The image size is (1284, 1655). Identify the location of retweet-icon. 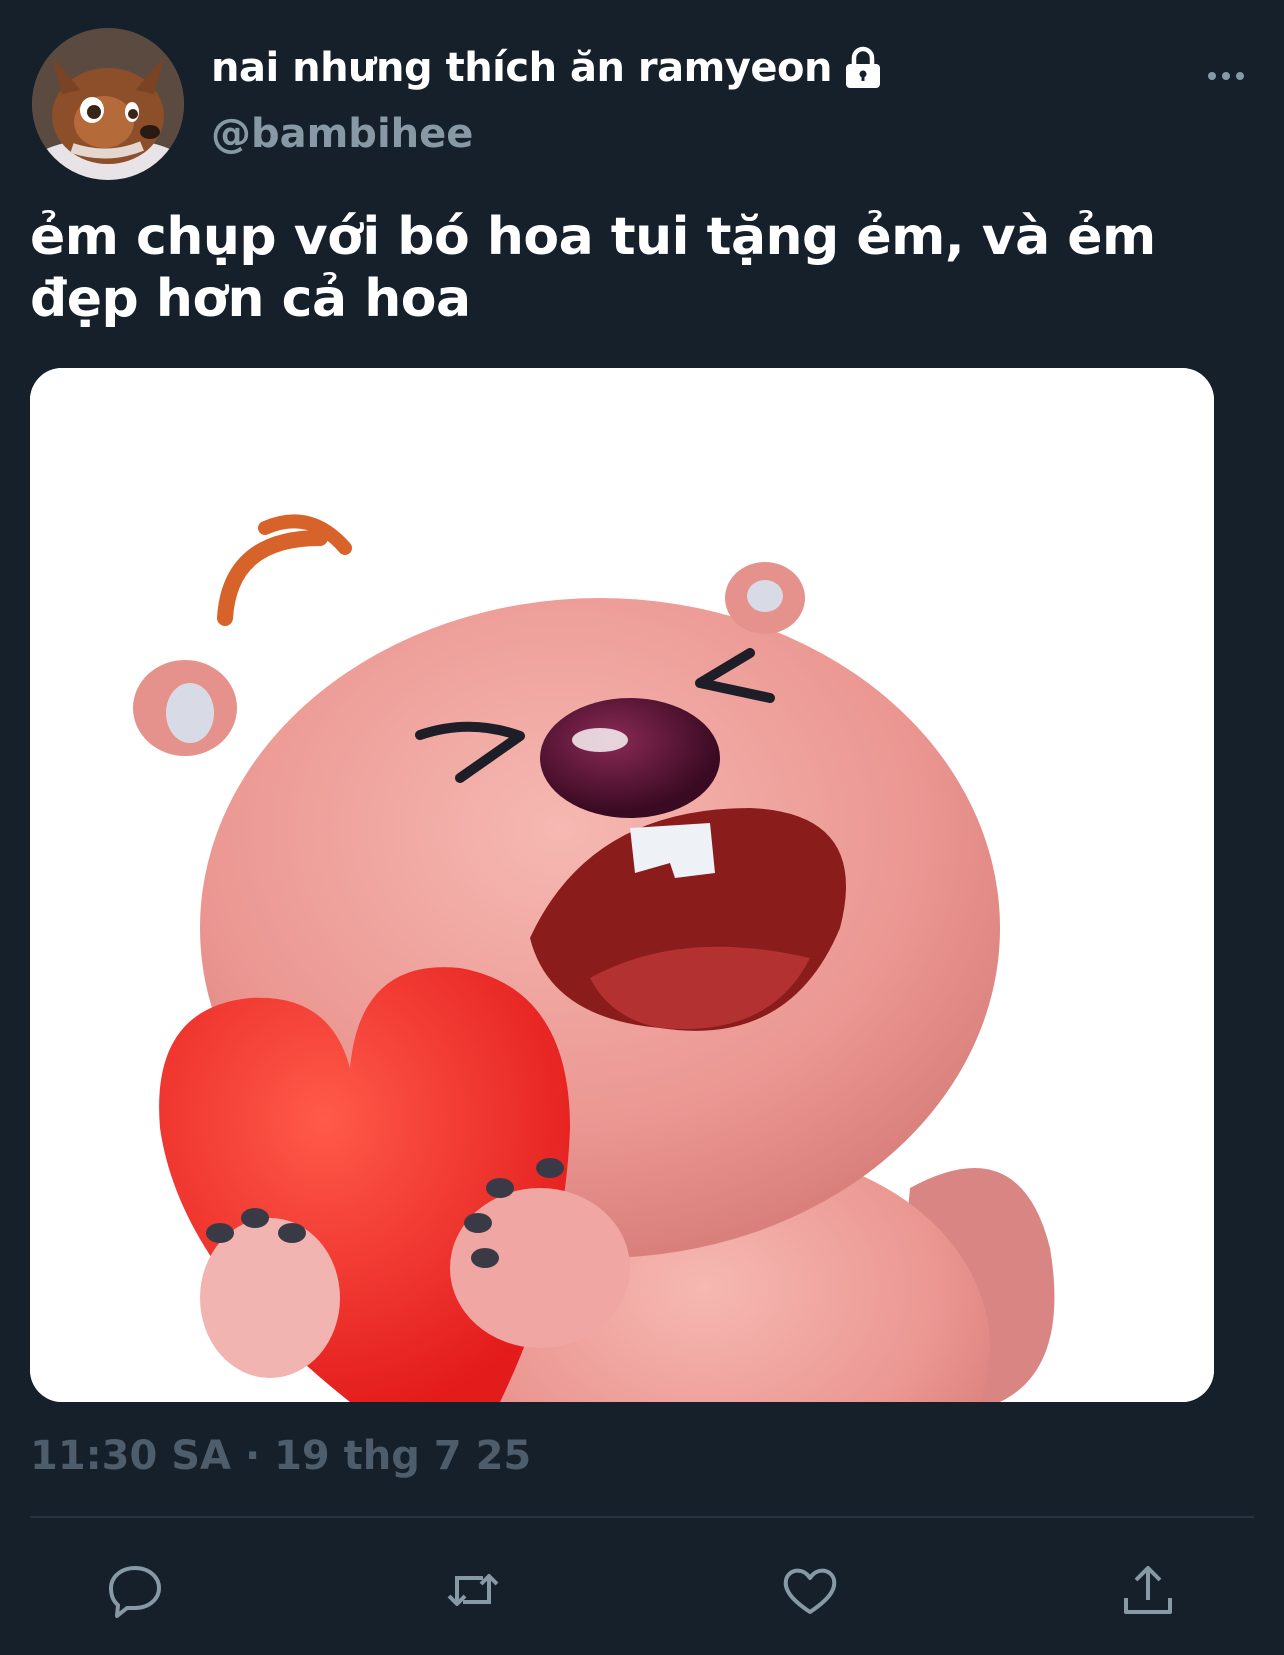
(473, 1590).